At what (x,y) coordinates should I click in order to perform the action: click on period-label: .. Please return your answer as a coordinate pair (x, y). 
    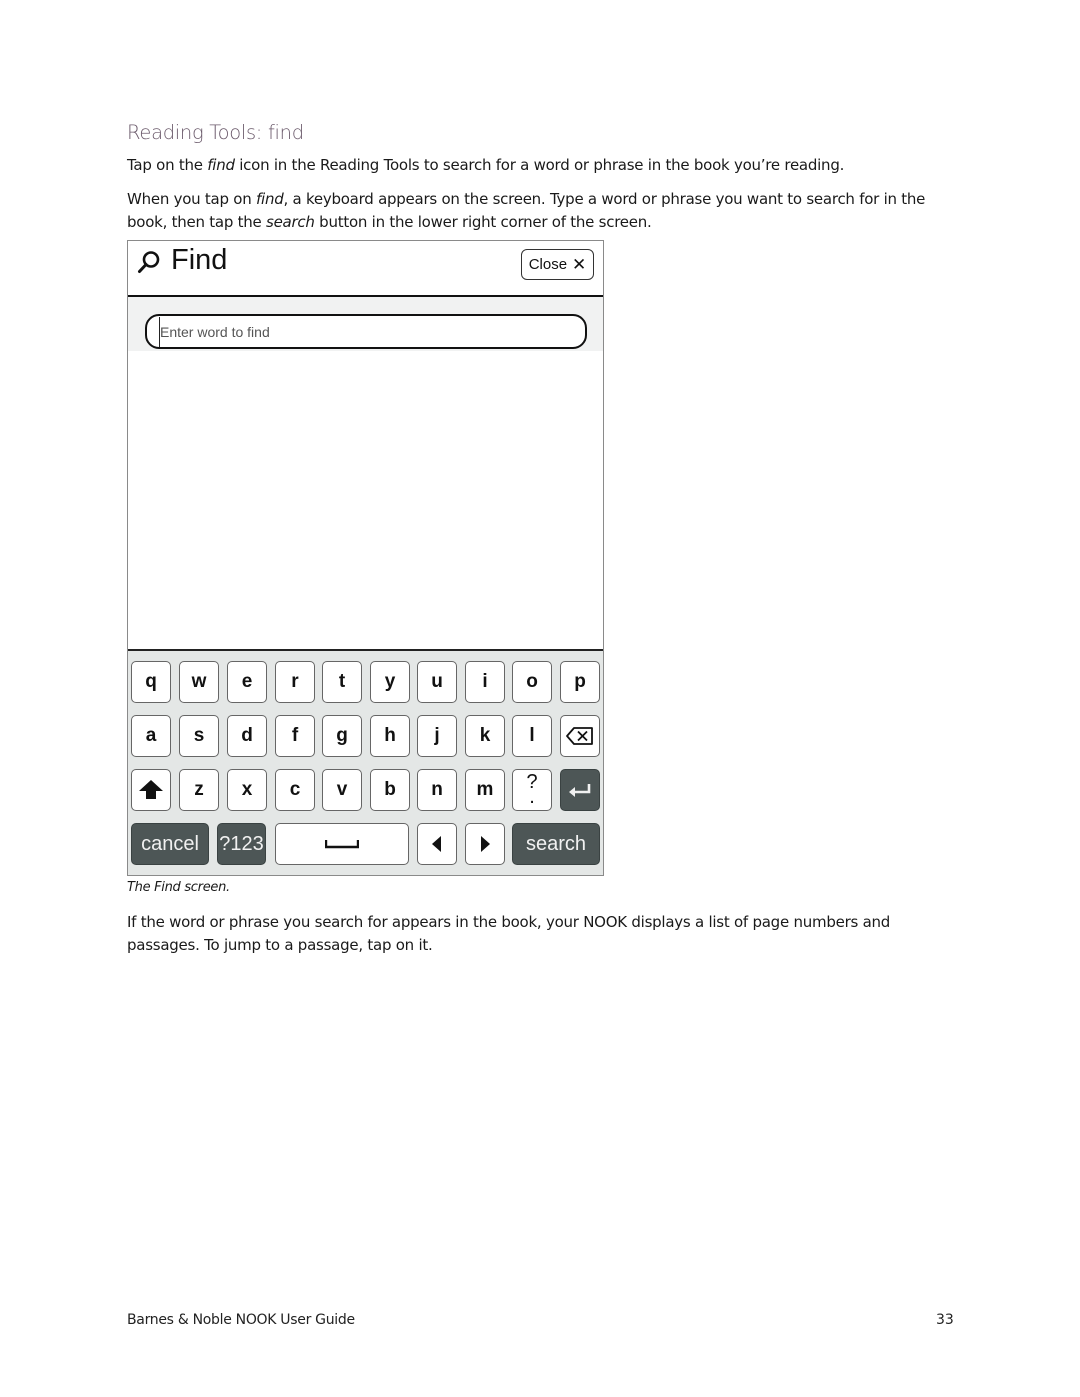
    Looking at the image, I should click on (532, 797).